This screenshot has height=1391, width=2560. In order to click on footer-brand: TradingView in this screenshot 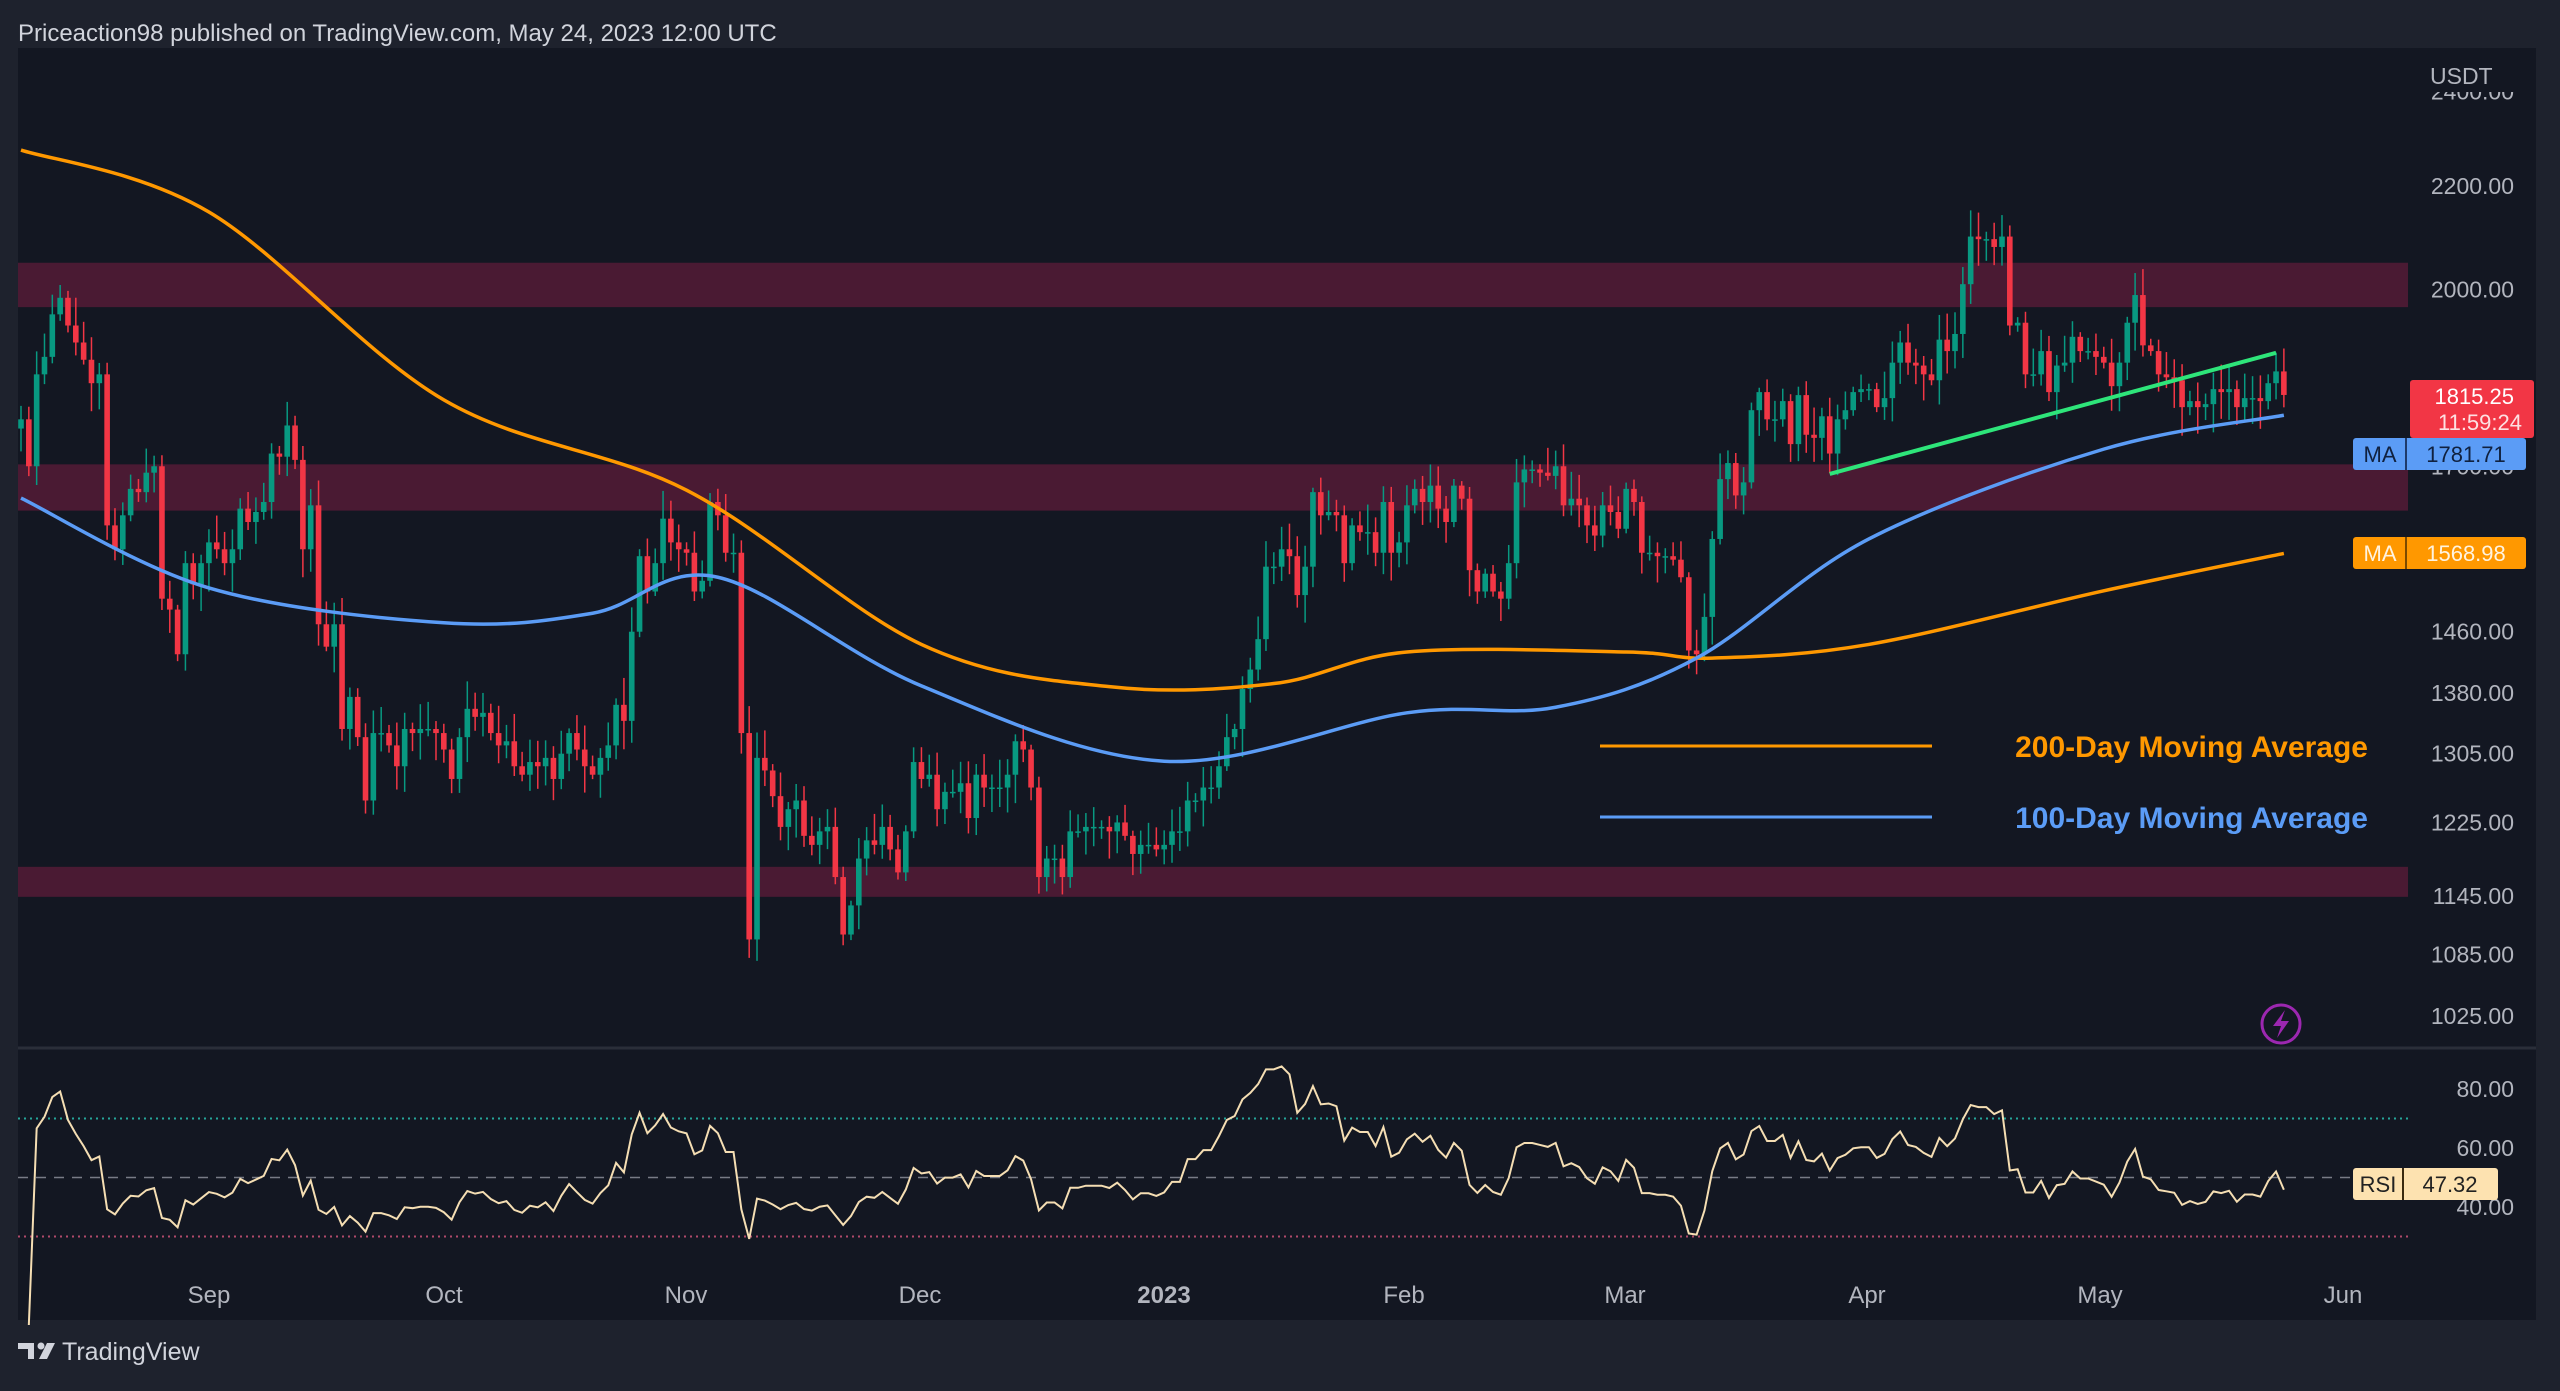, I will do `click(109, 1352)`.